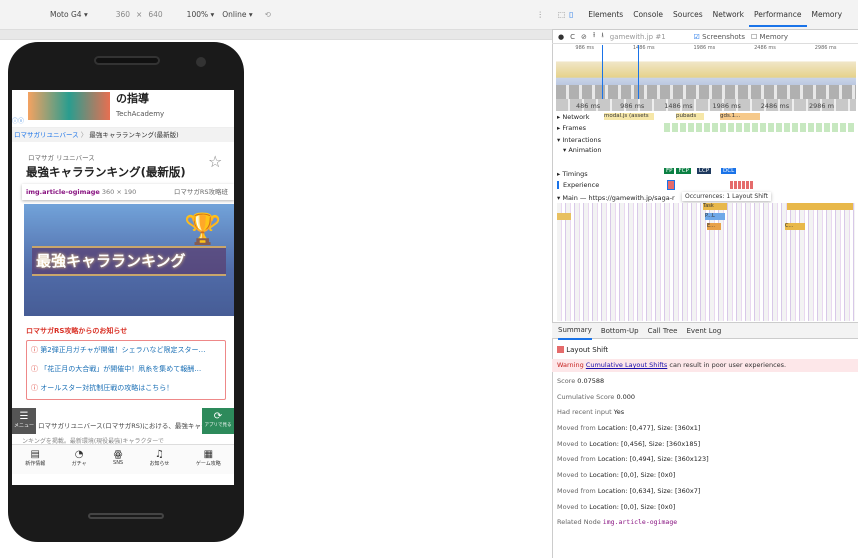 The width and height of the screenshot is (858, 558). I want to click on reload-icon: C, so click(572, 37).